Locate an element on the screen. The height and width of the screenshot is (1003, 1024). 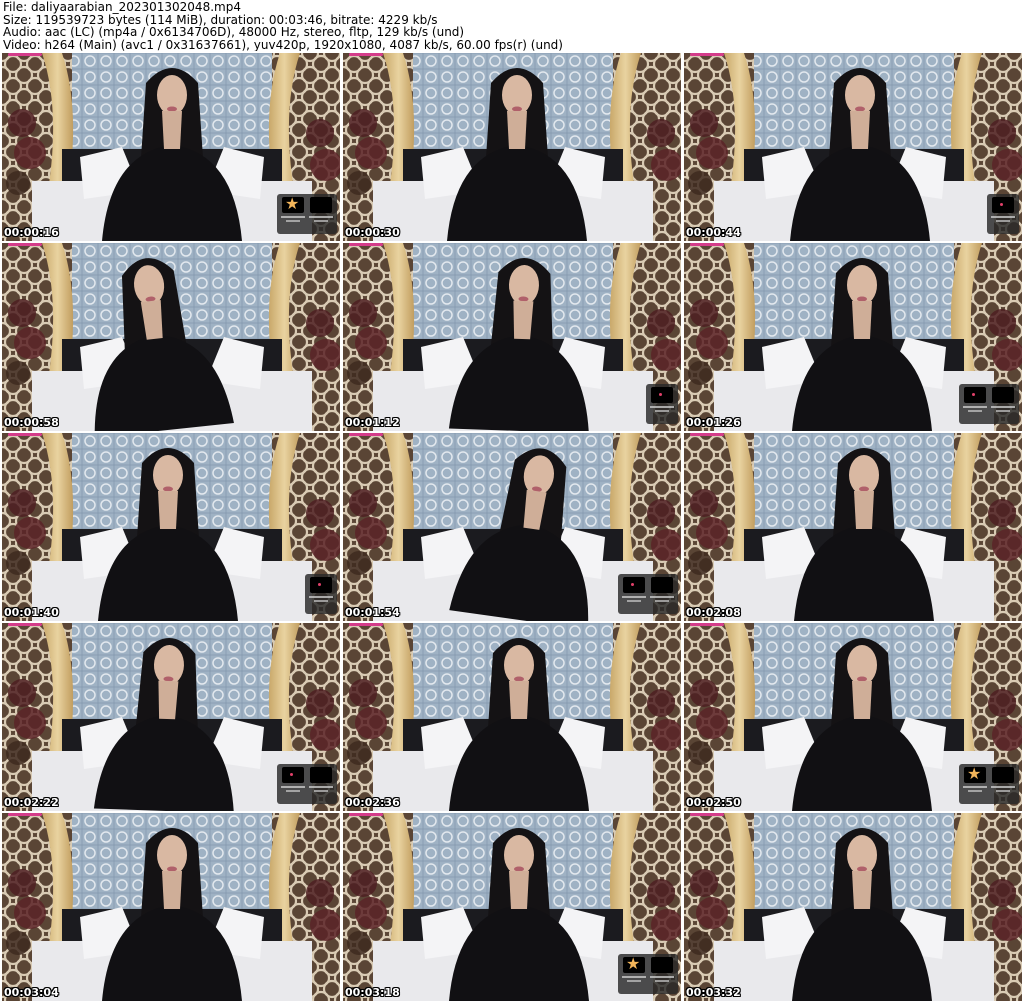
thumbnail-timestamp: 00:03:04 is located at coordinates (31, 992).